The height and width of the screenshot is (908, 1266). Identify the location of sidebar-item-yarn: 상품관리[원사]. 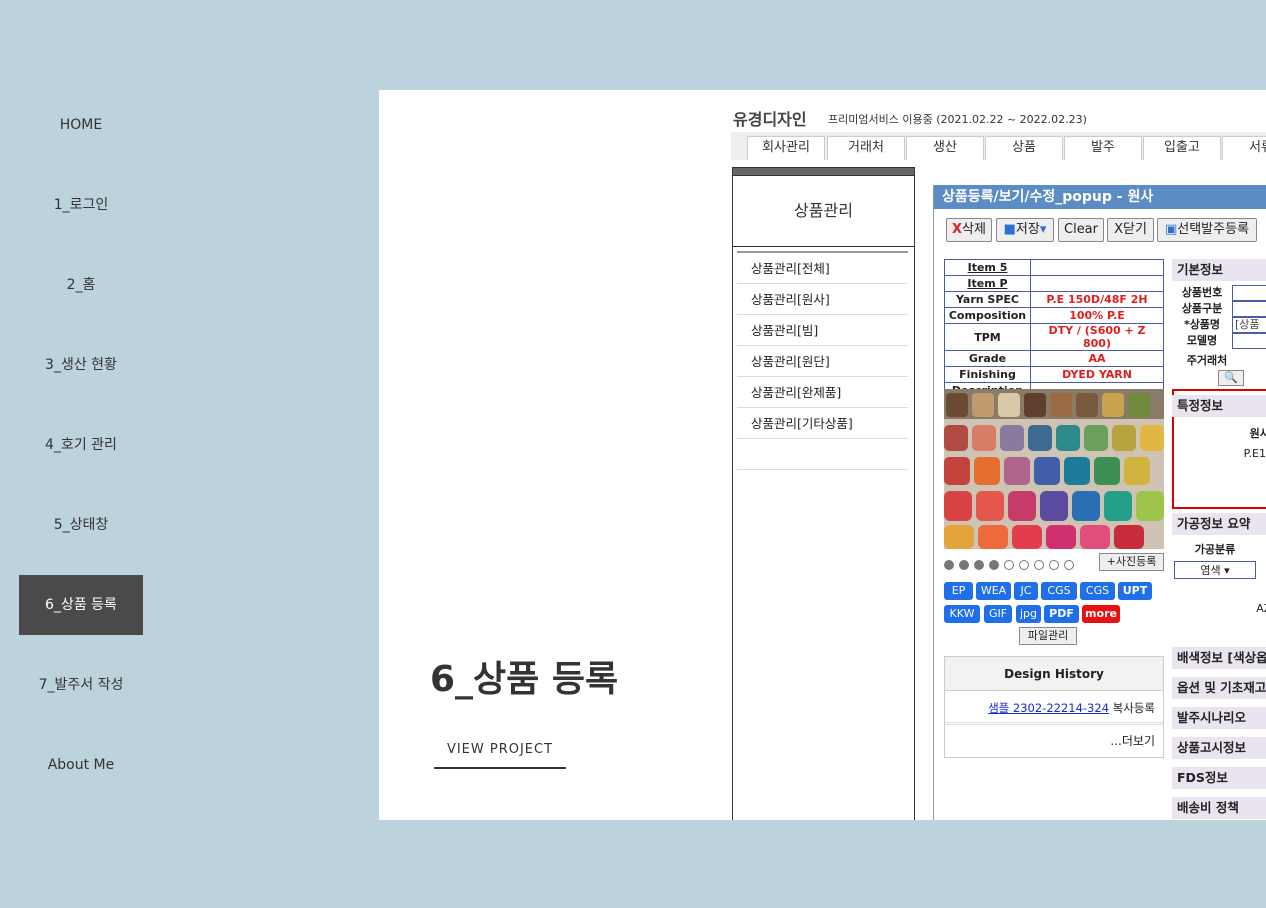
(822, 299).